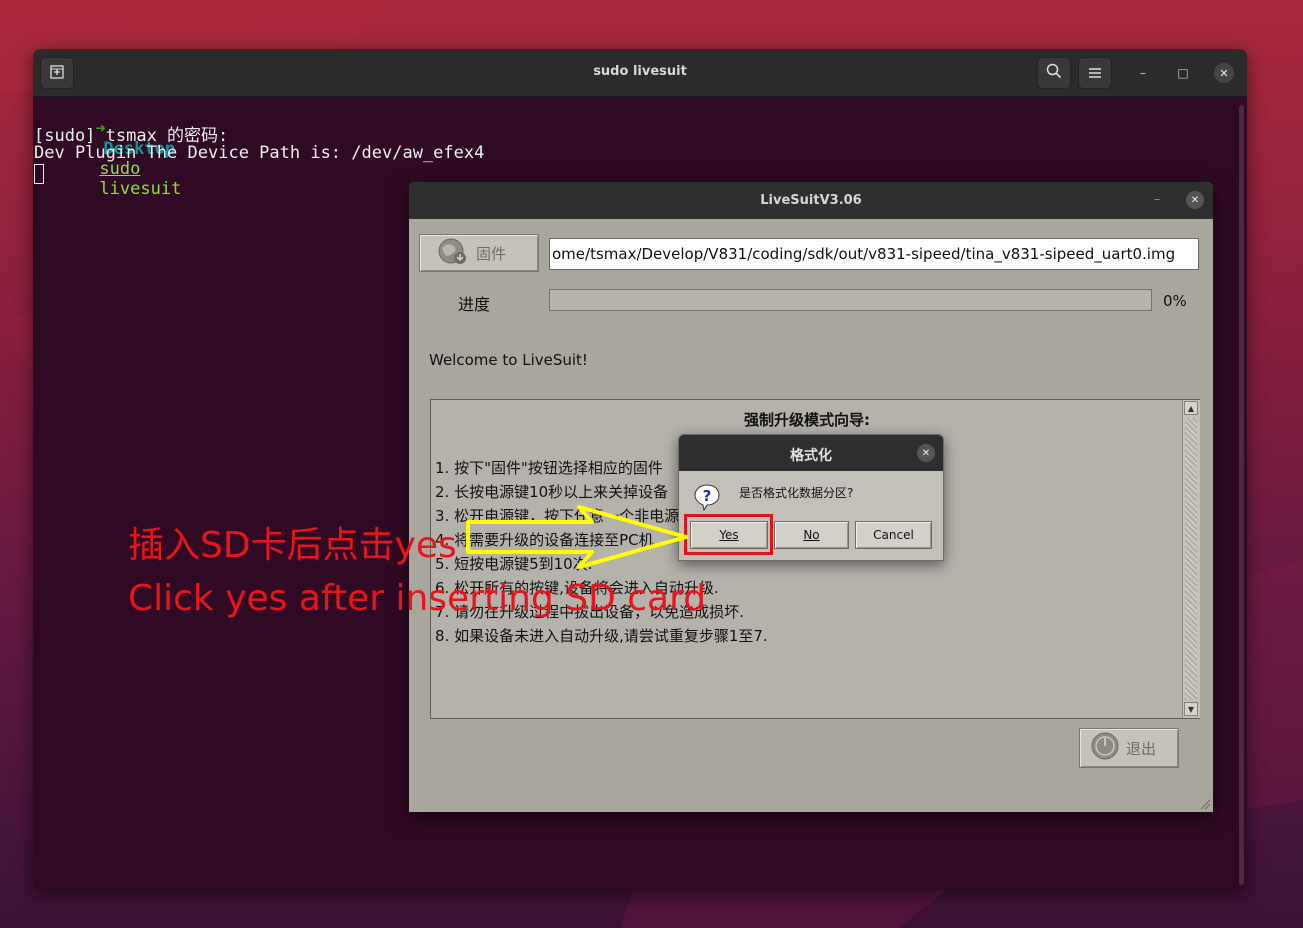 The height and width of the screenshot is (928, 1303). I want to click on menu-button, so click(1095, 73).